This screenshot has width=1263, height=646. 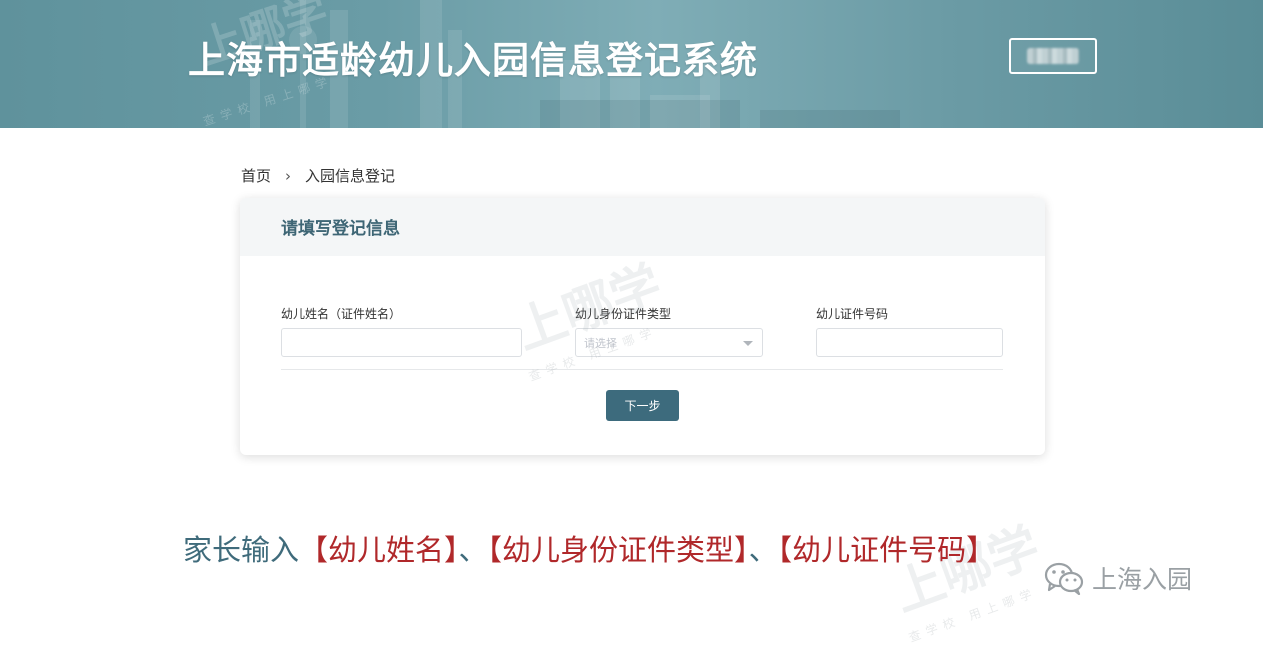 I want to click on id-type-label: 幼儿身份证件类型, so click(x=623, y=314).